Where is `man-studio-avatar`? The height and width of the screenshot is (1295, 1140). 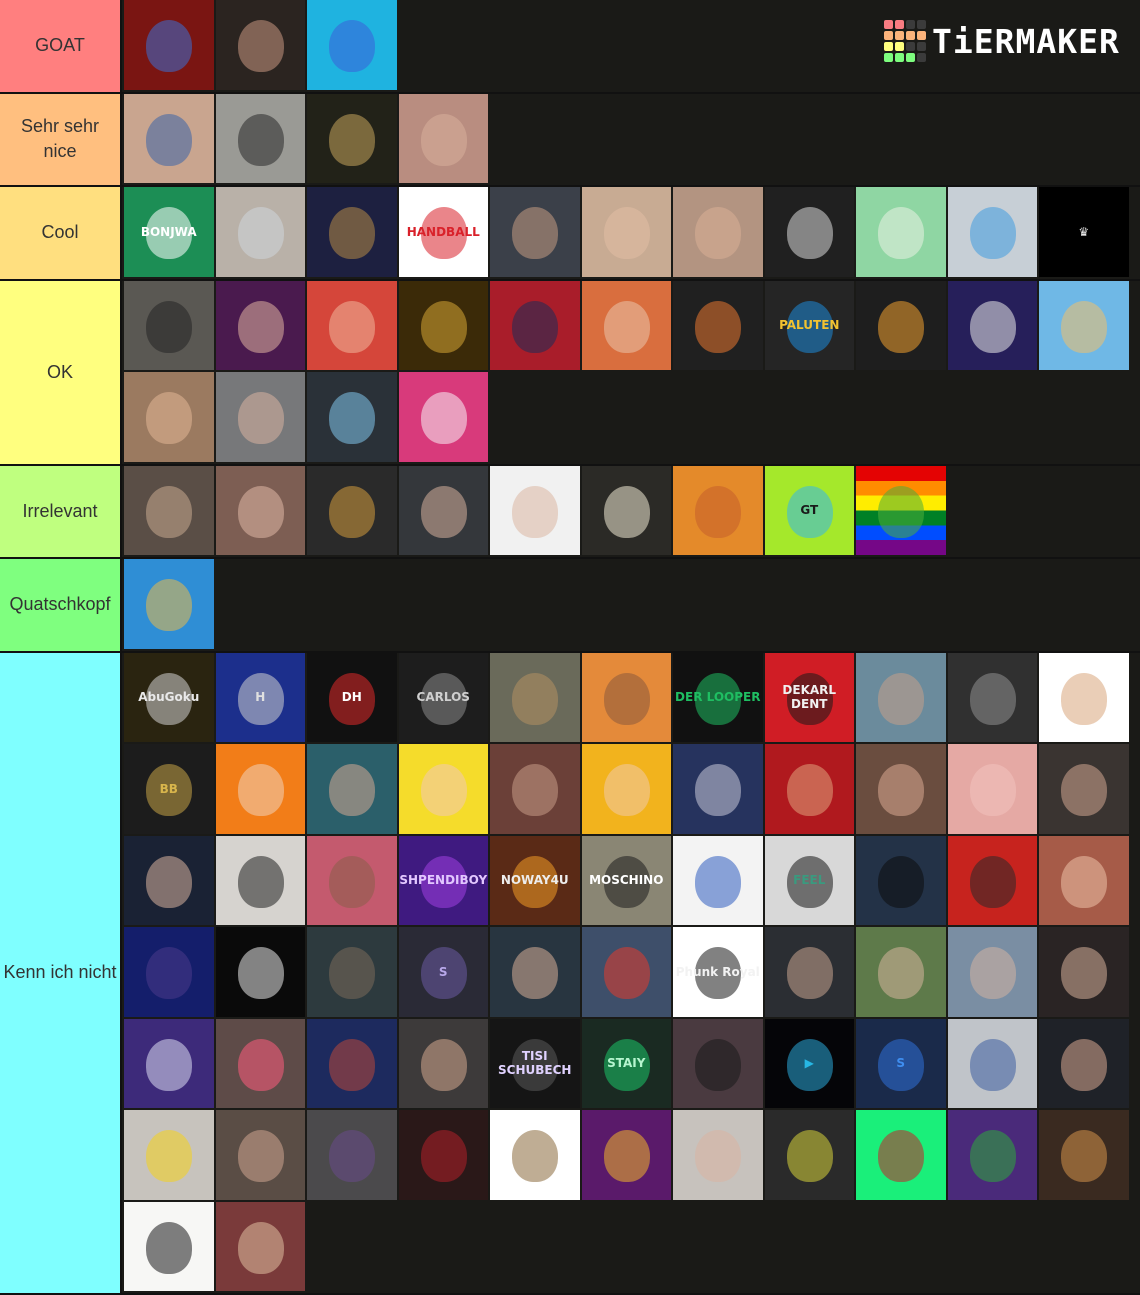 man-studio-avatar is located at coordinates (810, 972).